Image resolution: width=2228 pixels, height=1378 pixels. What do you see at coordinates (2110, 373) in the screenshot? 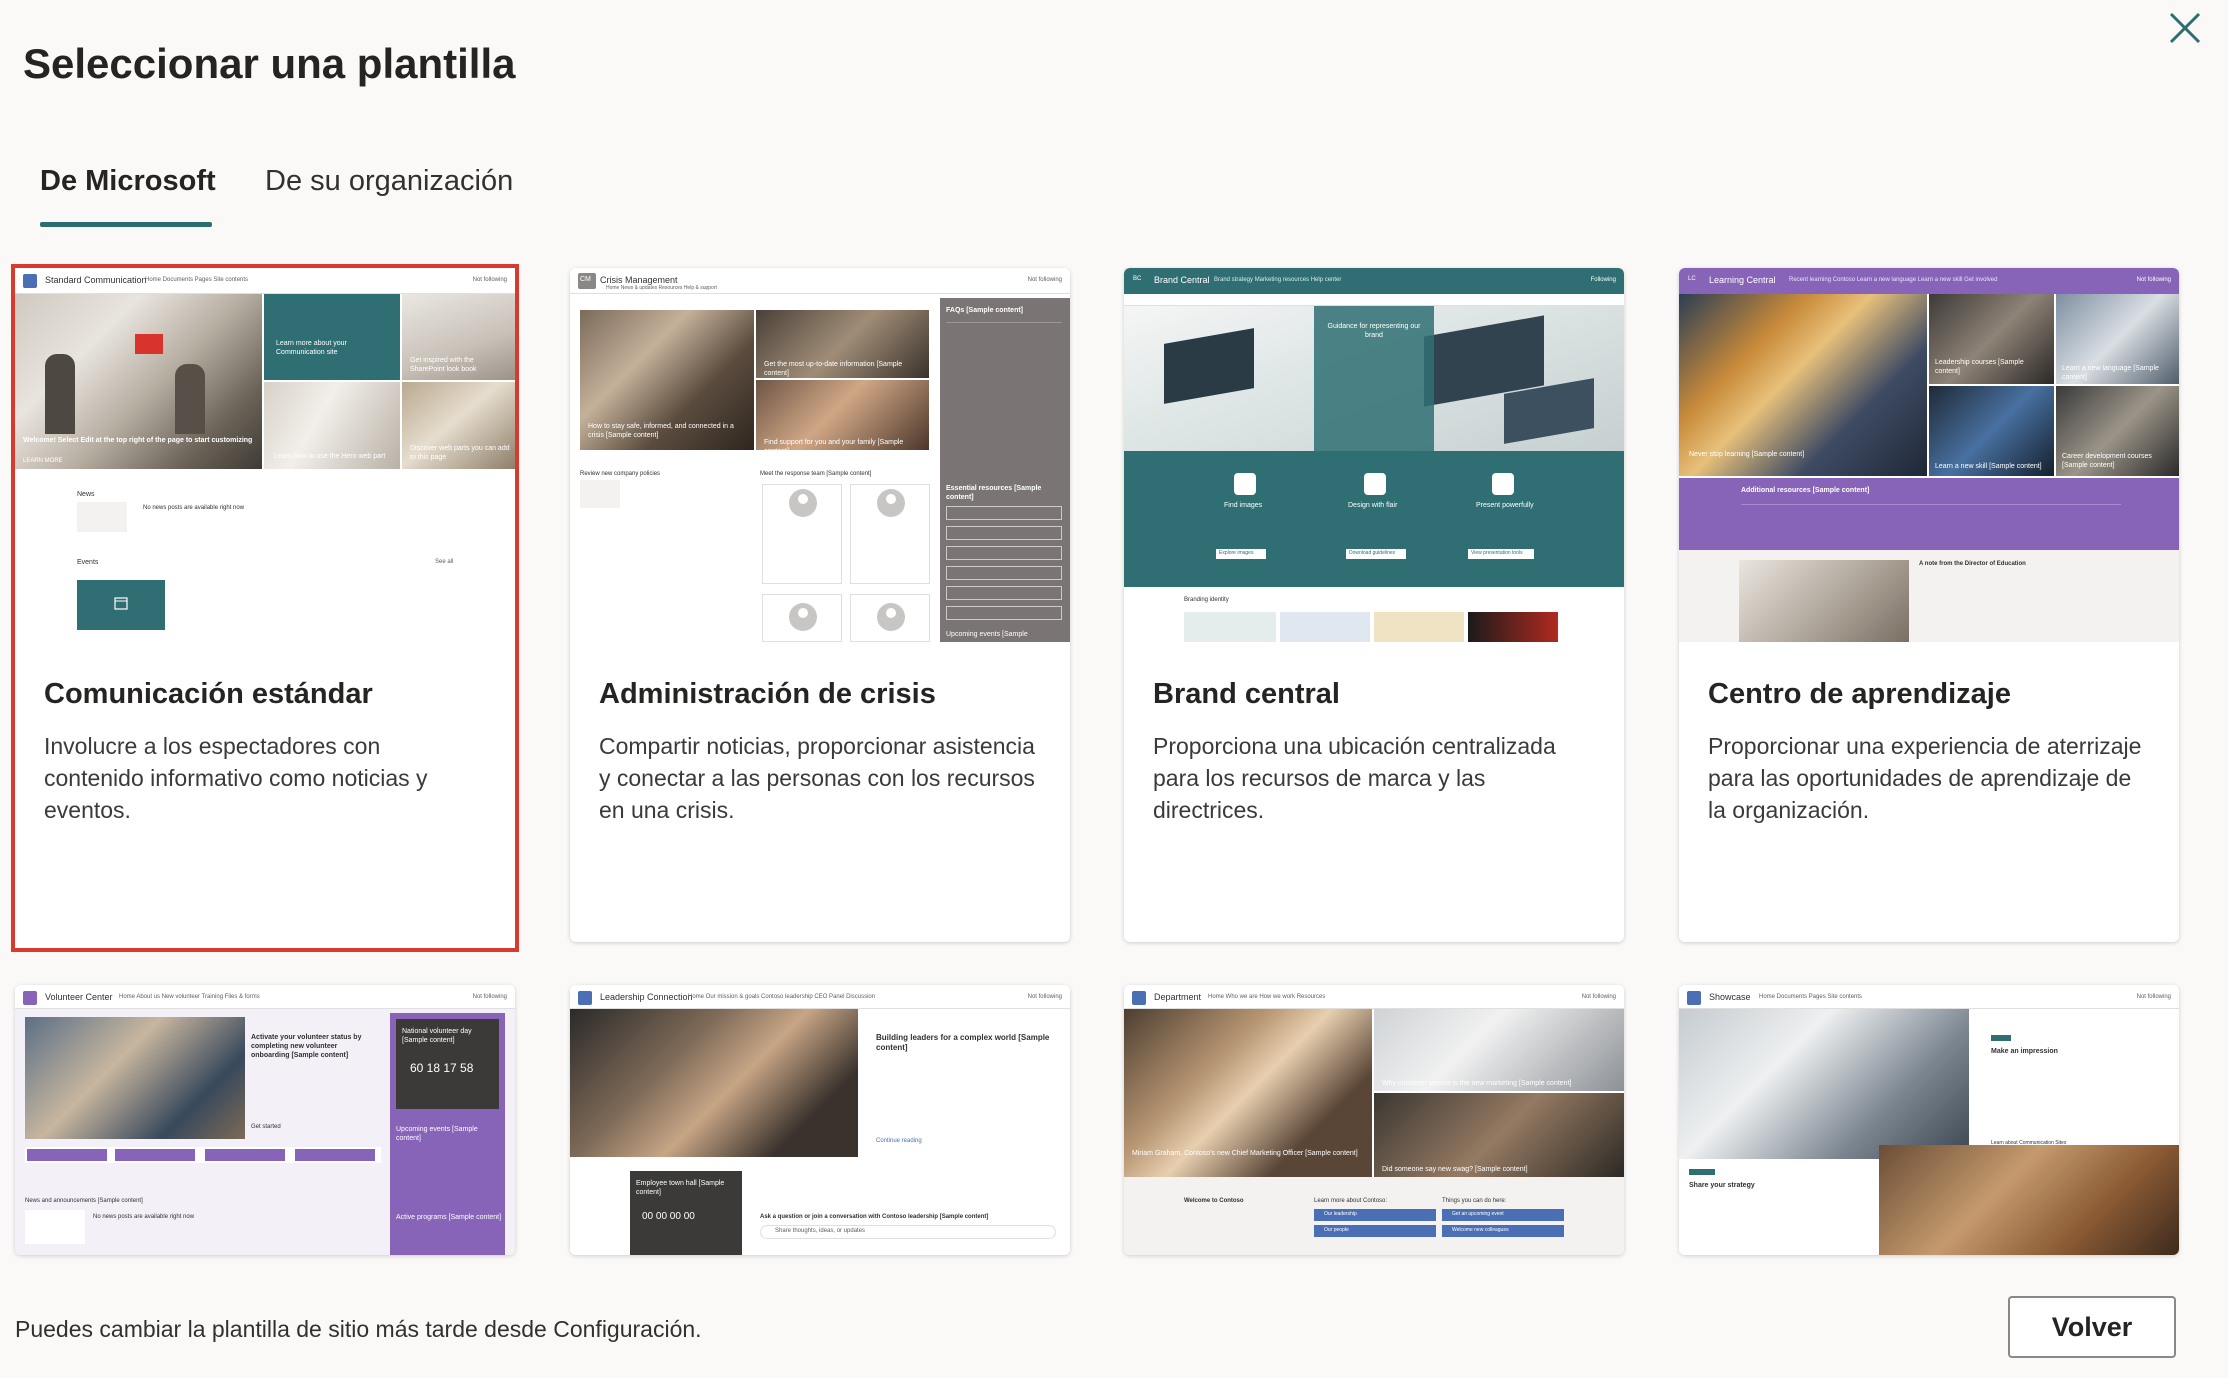
I see `preview-text: Learn a new language [Sample content]` at bounding box center [2110, 373].